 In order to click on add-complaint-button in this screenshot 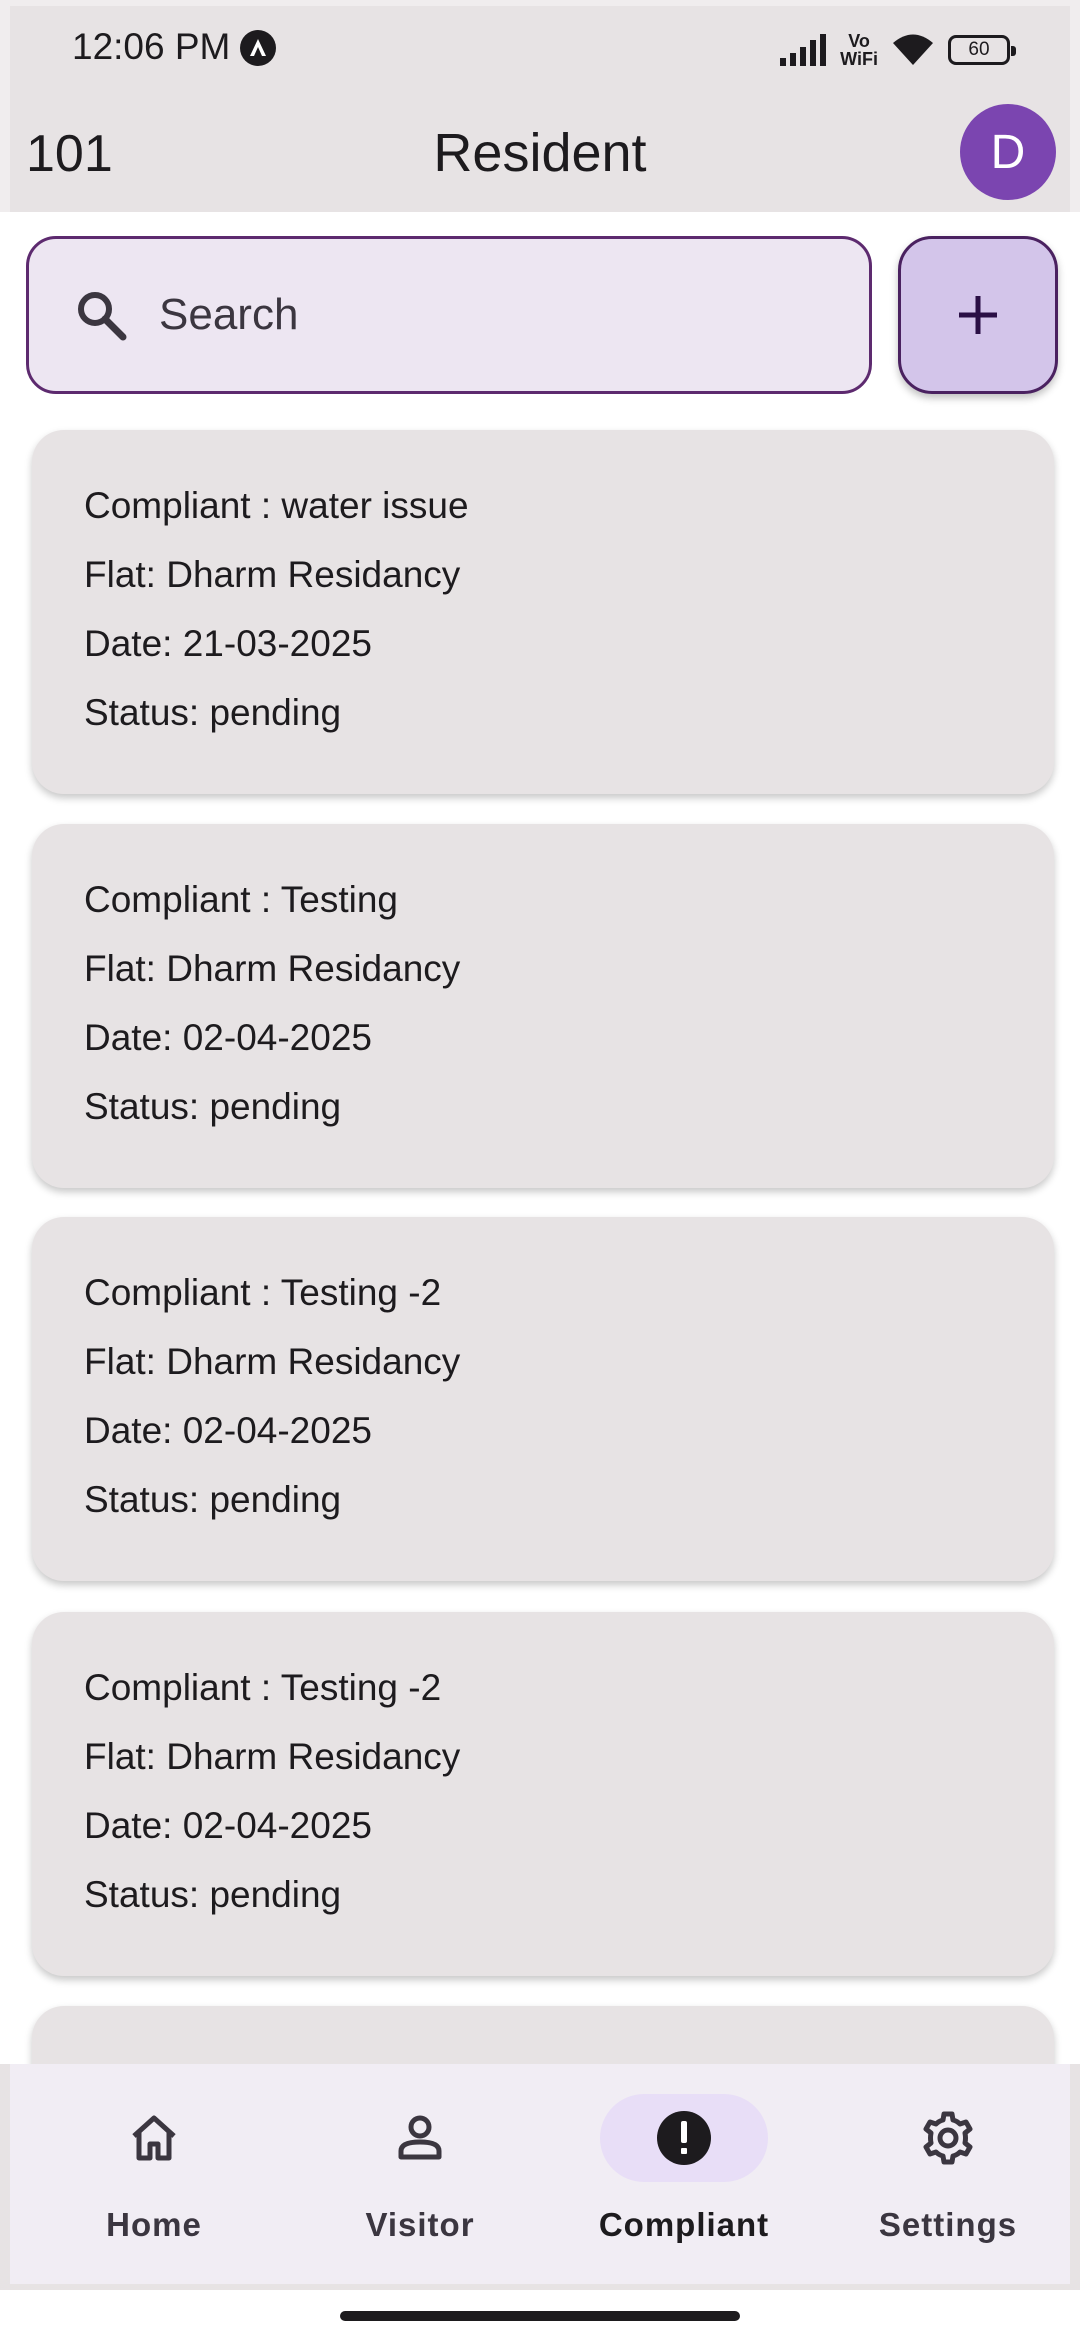, I will do `click(978, 315)`.